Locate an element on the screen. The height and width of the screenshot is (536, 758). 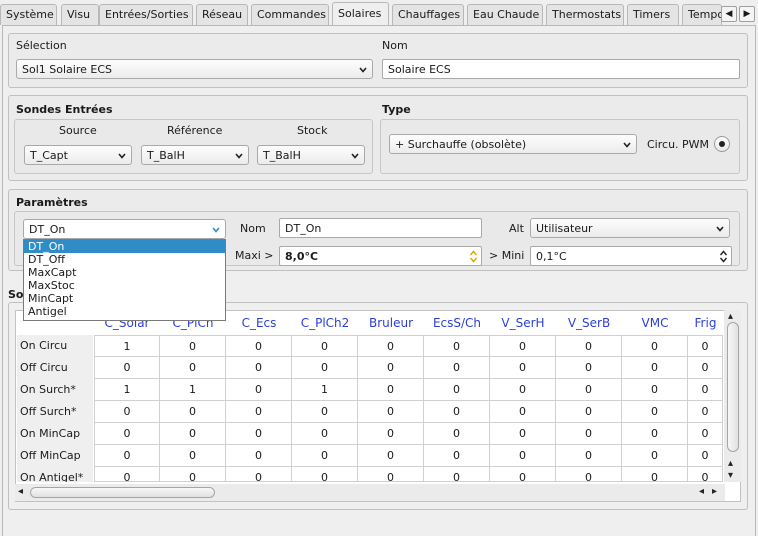
selection-combo: Sol1 Solaire ECS is located at coordinates (194, 69).